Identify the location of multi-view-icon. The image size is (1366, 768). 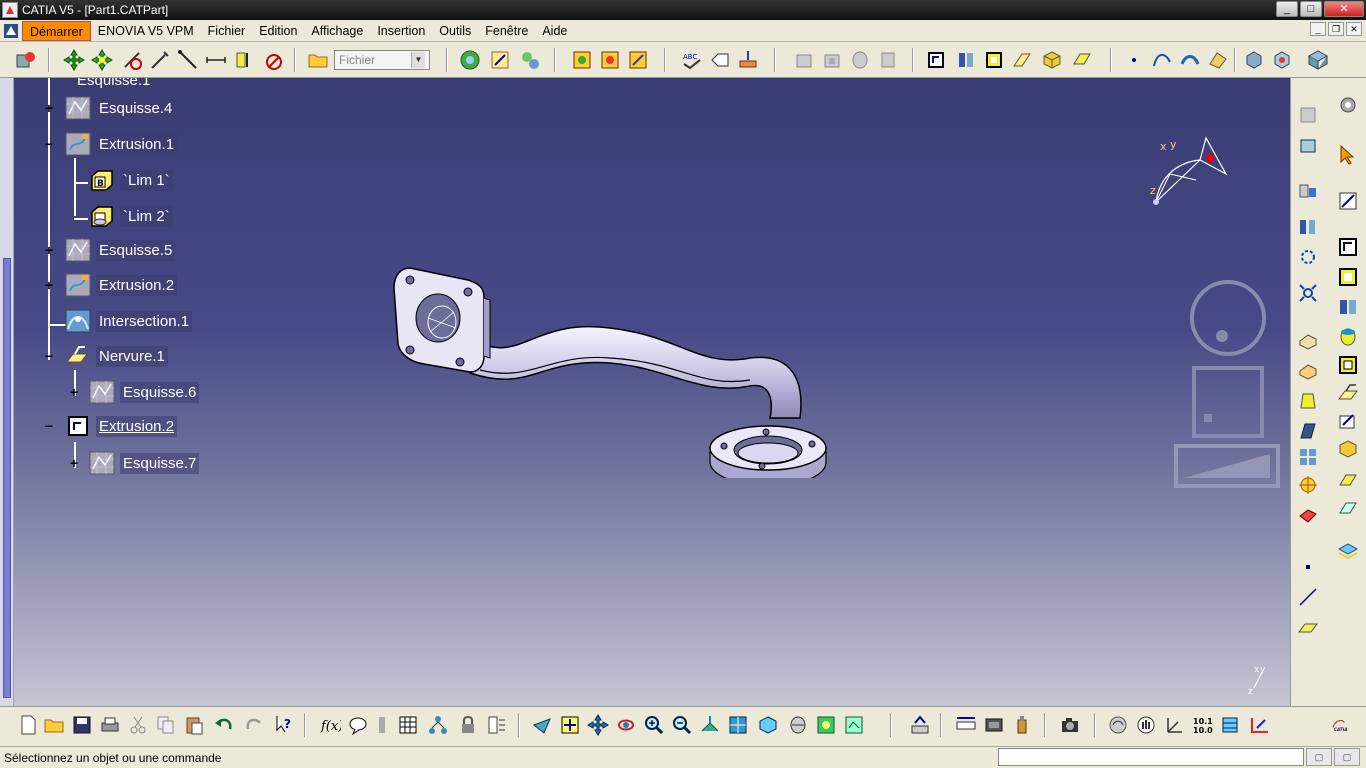
(738, 725).